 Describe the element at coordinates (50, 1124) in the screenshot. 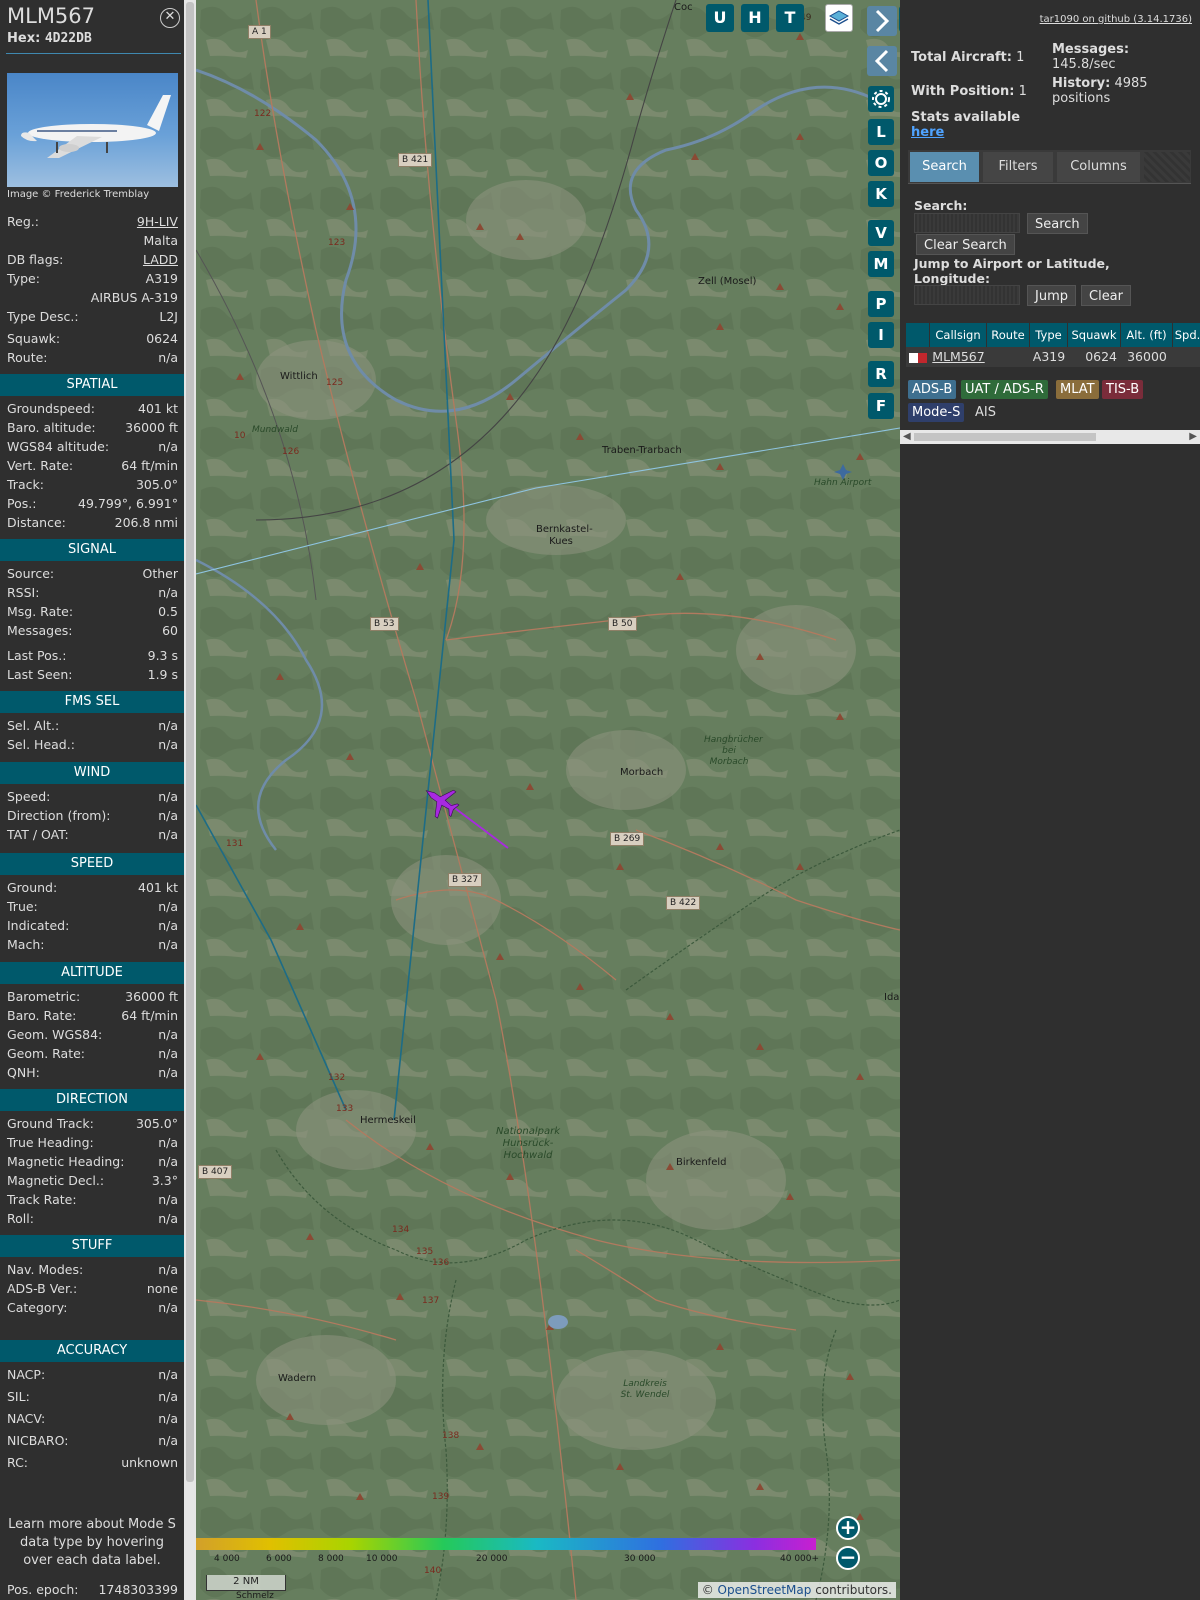

I see `info-label: Ground Track:` at that location.